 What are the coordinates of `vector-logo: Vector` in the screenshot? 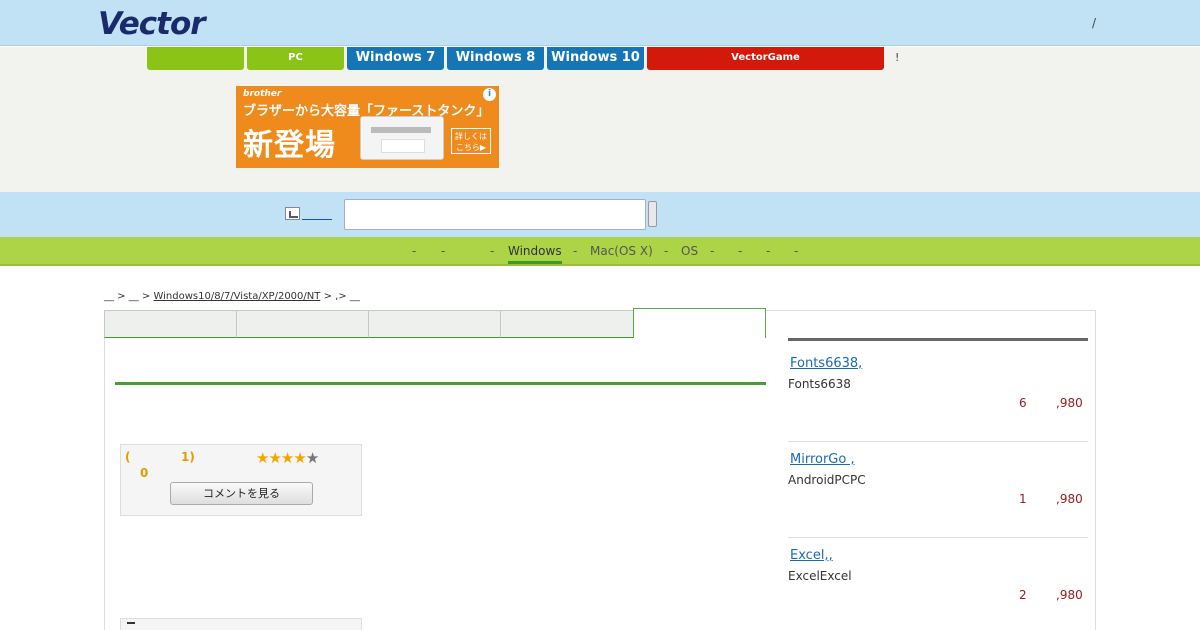 It's located at (152, 24).